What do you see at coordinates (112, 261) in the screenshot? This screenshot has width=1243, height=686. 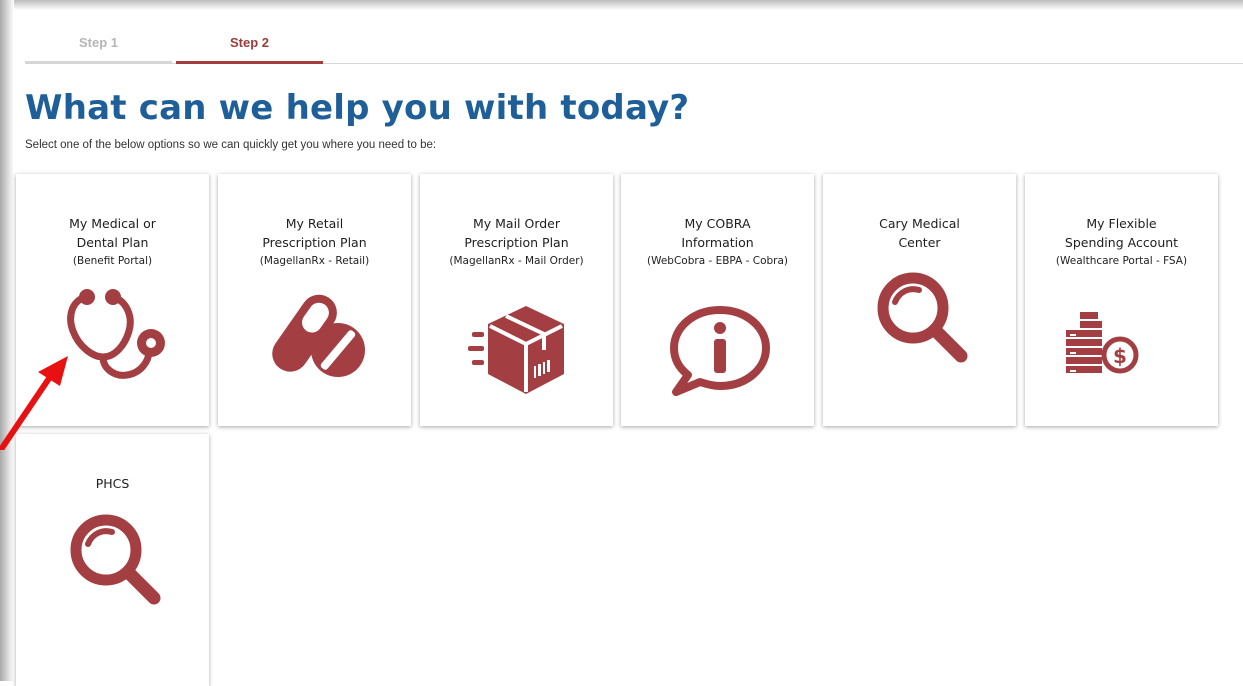 I see `card-subtitle: (Benefit Portal)` at bounding box center [112, 261].